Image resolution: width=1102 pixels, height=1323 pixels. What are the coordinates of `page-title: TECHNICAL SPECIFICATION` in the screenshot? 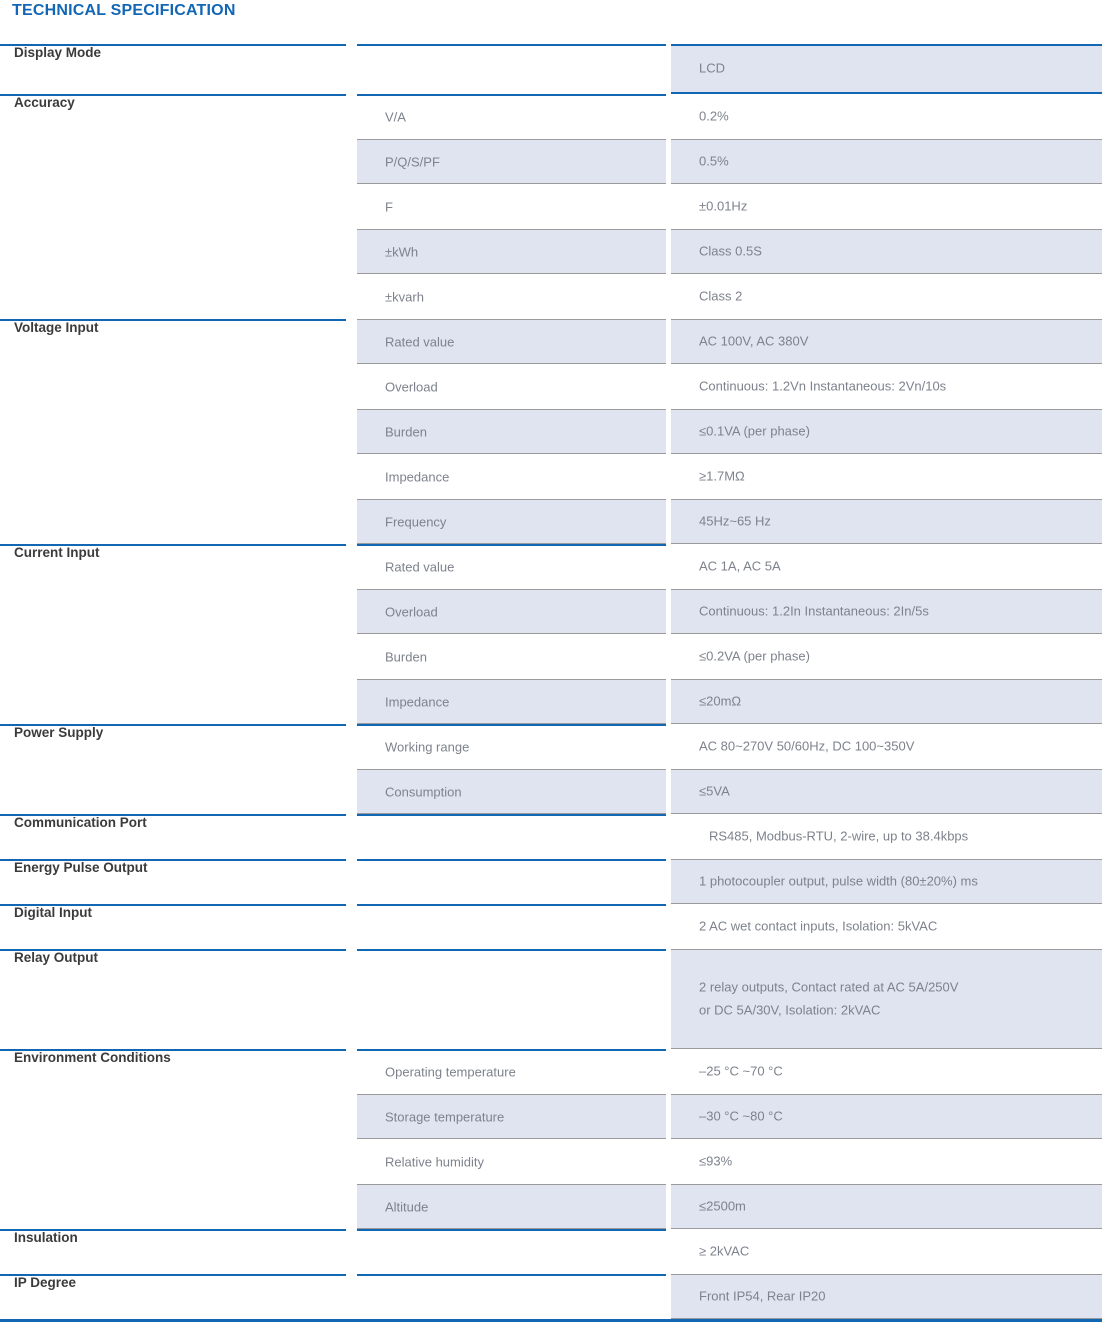 It's located at (124, 10).